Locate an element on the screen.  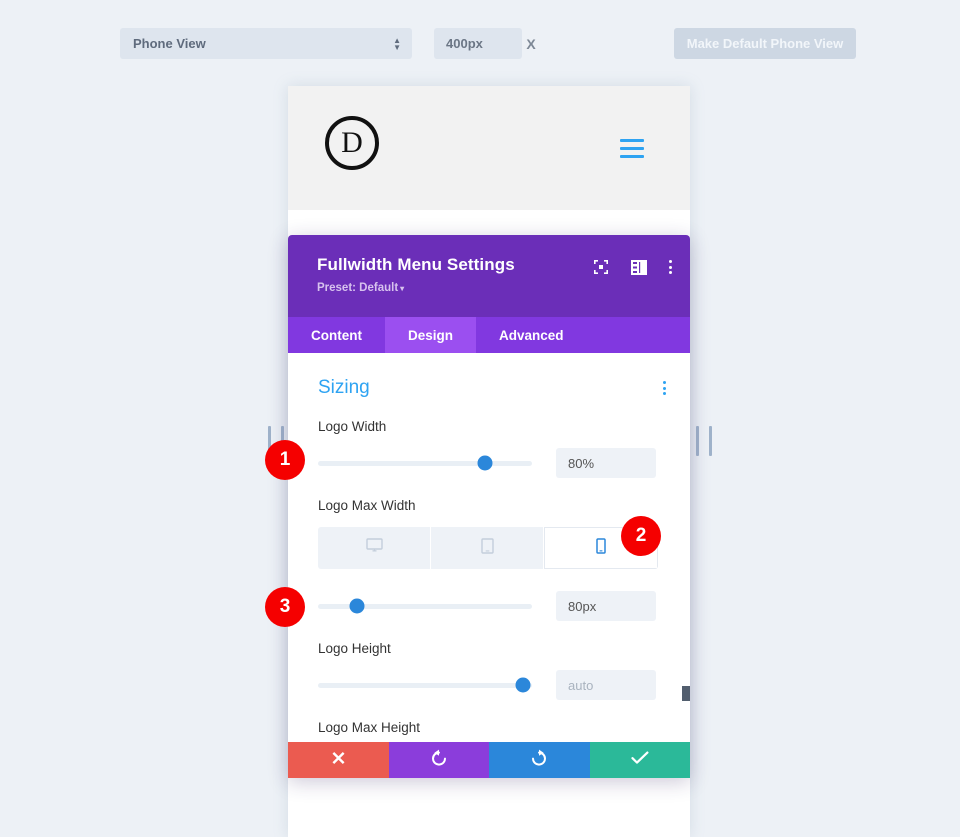
expand-fullscreen-icon is located at coordinates (601, 267).